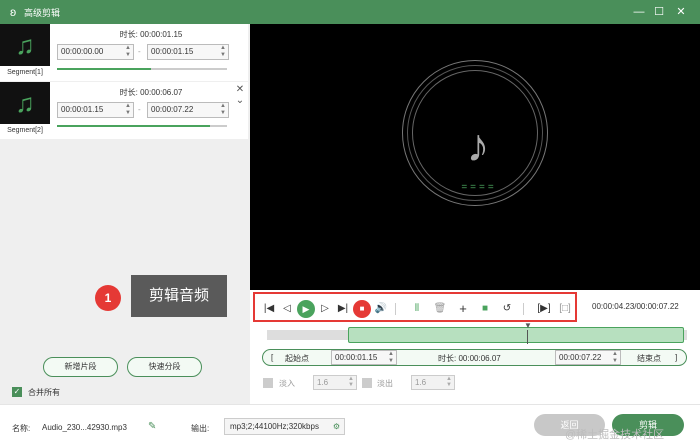  Describe the element at coordinates (485, 309) in the screenshot. I see `copy-icon: ■` at that location.